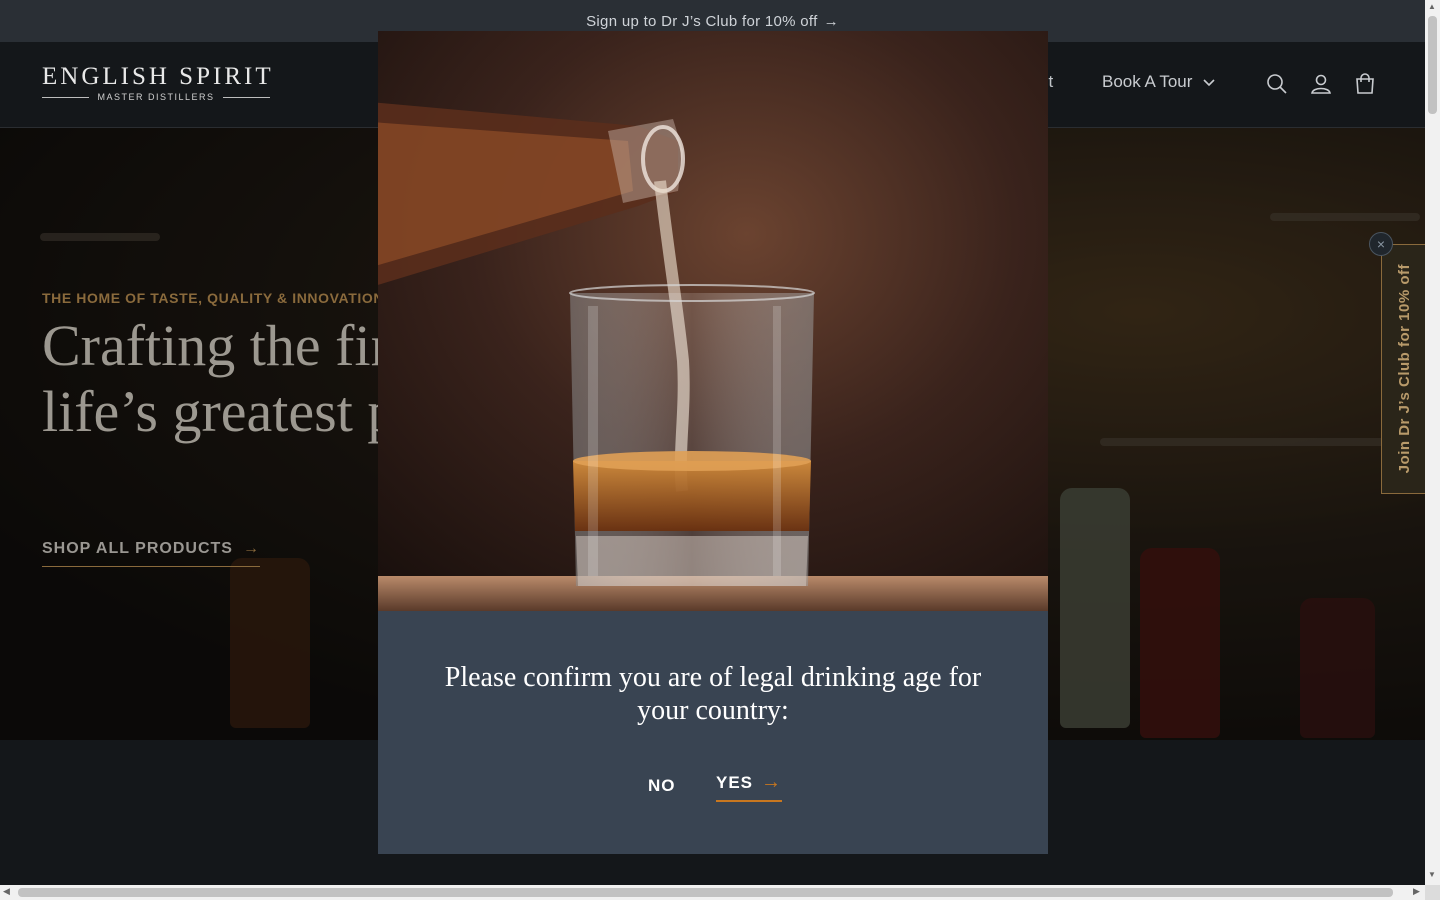 The image size is (1440, 900). I want to click on scroll-left-icon: ◀, so click(6, 891).